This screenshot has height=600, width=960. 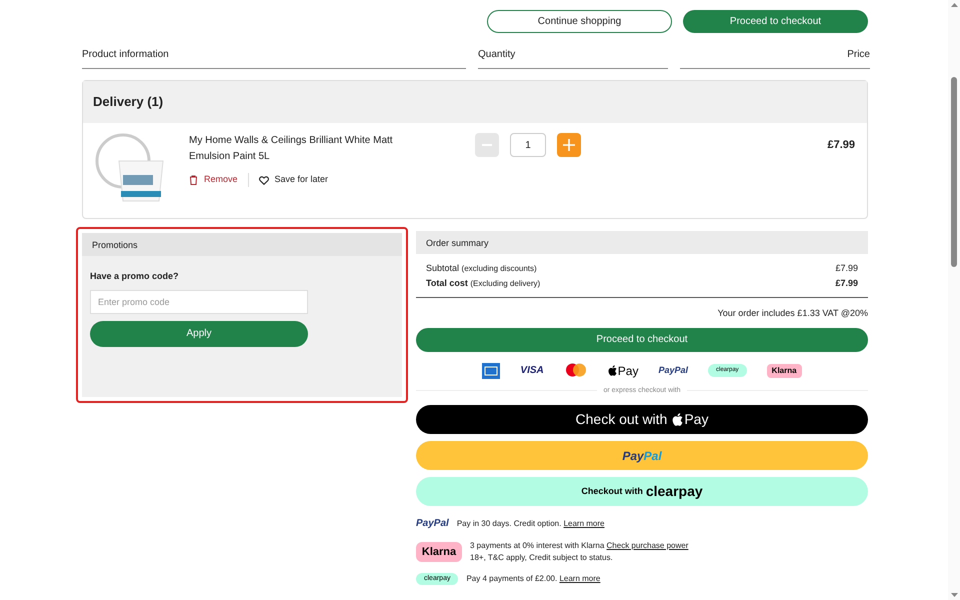 What do you see at coordinates (954, 172) in the screenshot?
I see `scrollbar-thumb` at bounding box center [954, 172].